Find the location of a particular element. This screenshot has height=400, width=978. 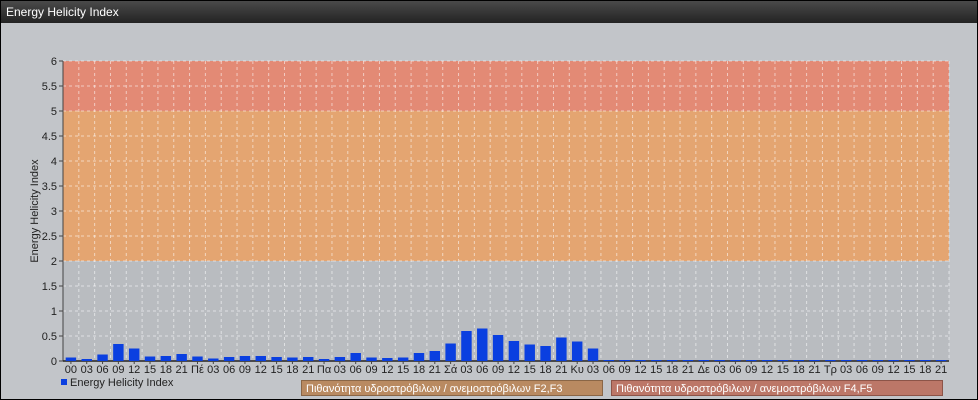

window-title: Energy Helicity Index is located at coordinates (489, 12).